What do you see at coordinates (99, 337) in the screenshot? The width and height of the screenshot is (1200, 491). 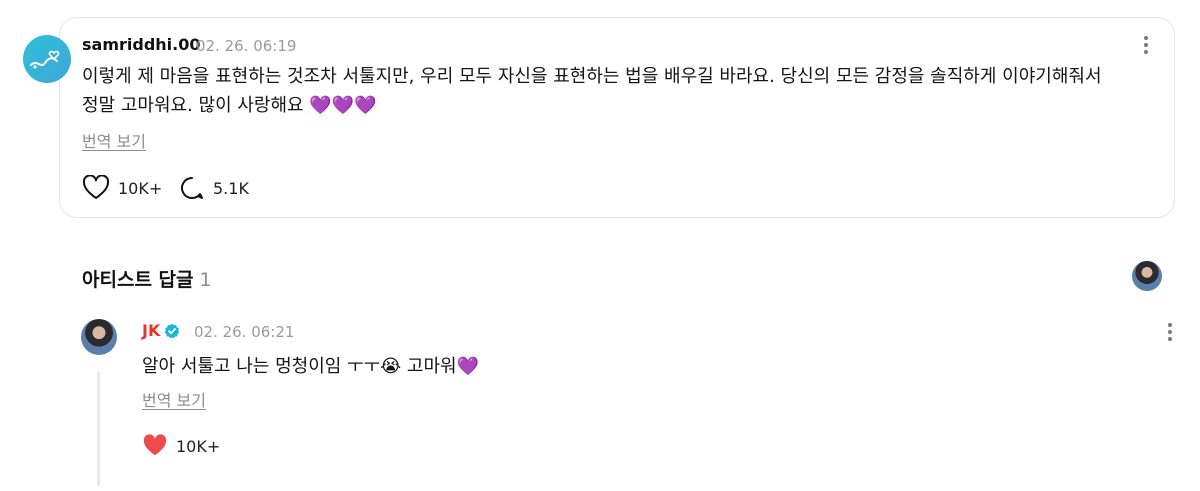 I see `artist-avatar` at bounding box center [99, 337].